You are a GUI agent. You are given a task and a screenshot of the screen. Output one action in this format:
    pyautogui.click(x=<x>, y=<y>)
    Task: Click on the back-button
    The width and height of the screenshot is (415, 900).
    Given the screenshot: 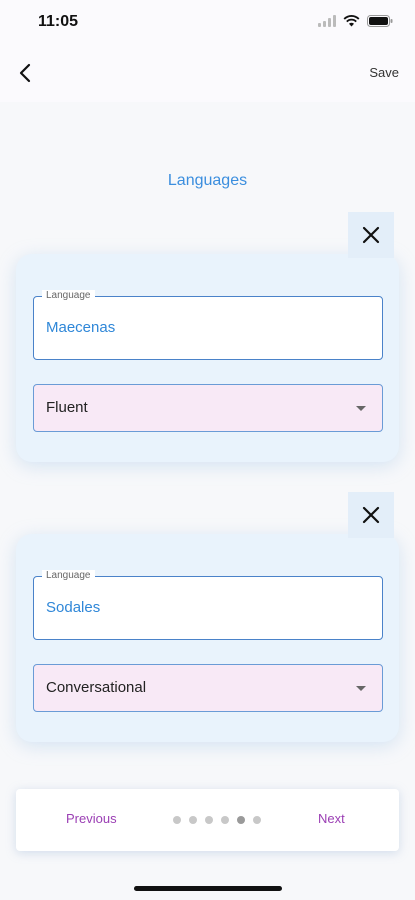 What is the action you would take?
    pyautogui.click(x=25, y=73)
    